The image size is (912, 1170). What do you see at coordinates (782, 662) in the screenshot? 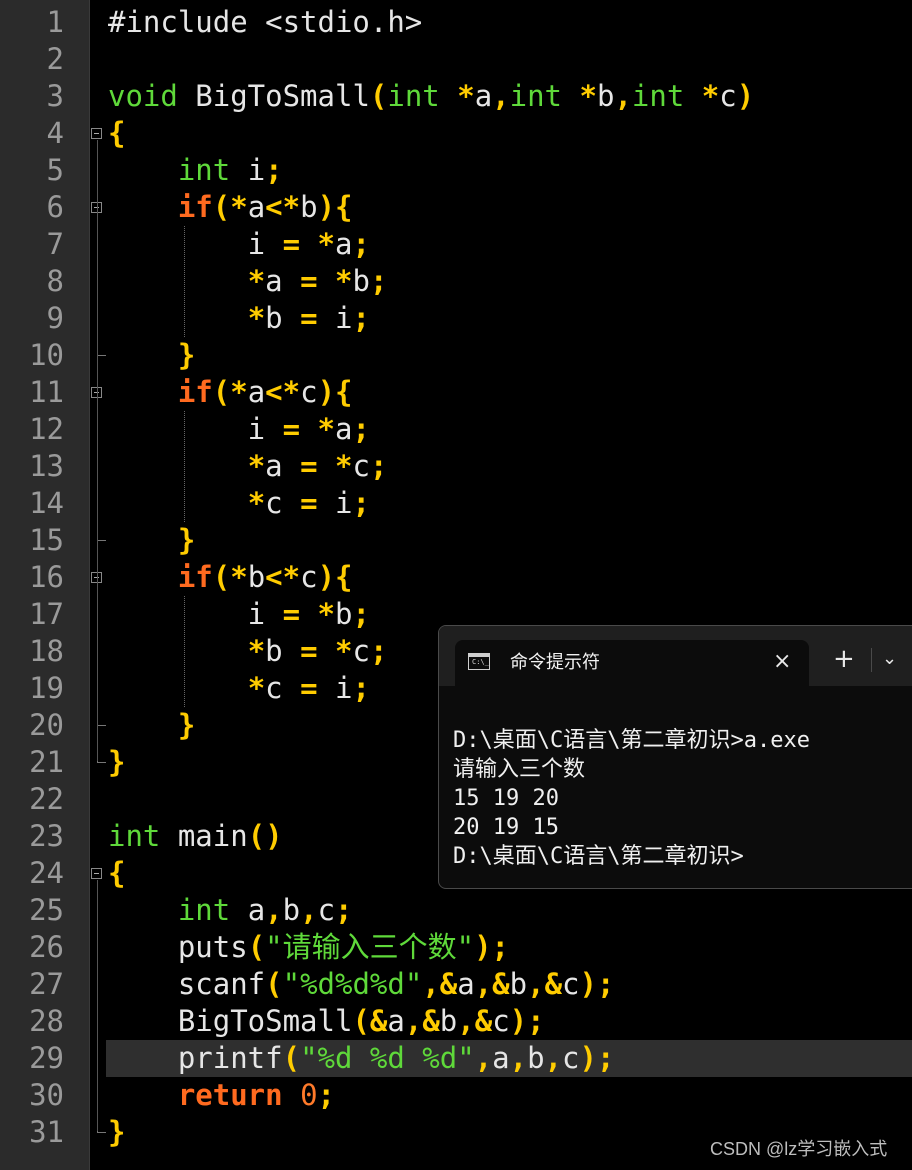
I see `close-icon: ×` at bounding box center [782, 662].